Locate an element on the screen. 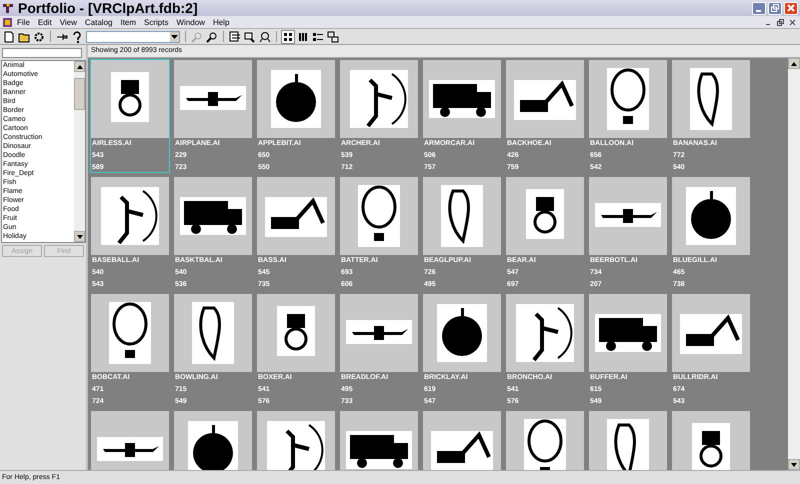  zoom-out-icon is located at coordinates (250, 36).